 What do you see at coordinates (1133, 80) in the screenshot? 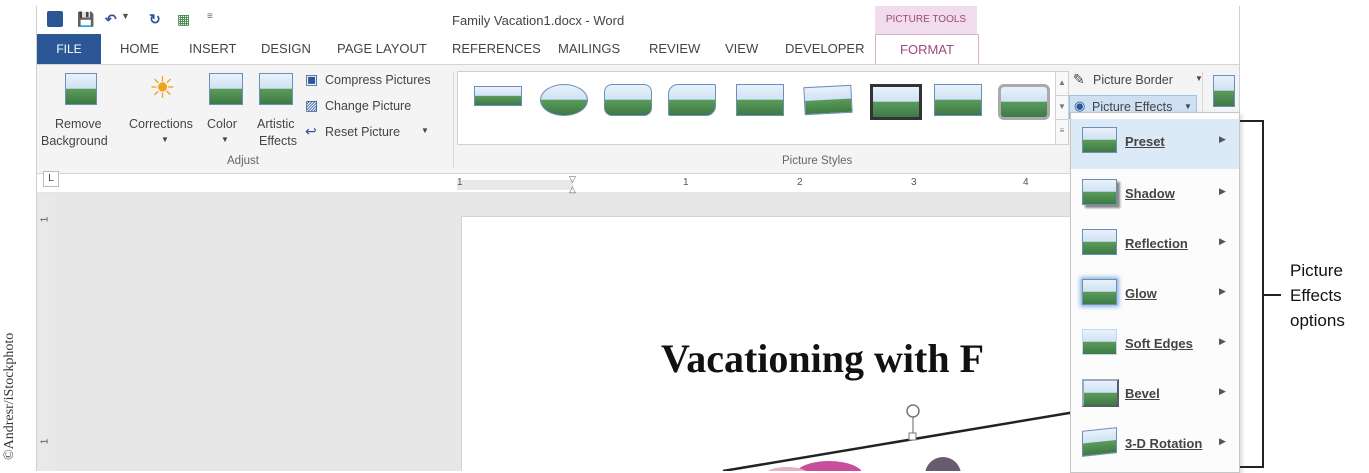
I see `picture-border-label: Picture Border` at bounding box center [1133, 80].